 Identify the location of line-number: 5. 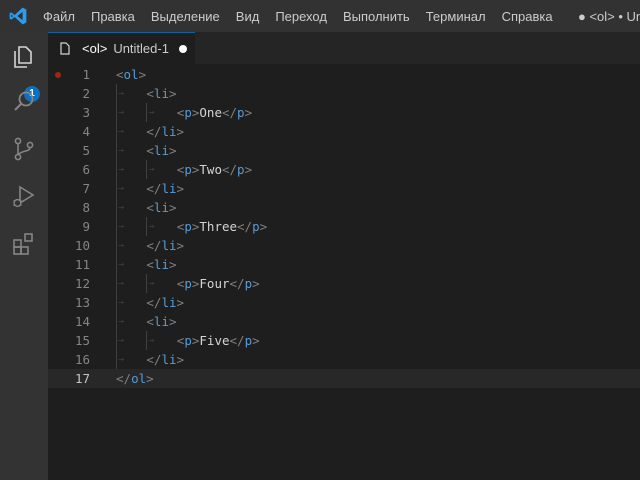
(86, 150).